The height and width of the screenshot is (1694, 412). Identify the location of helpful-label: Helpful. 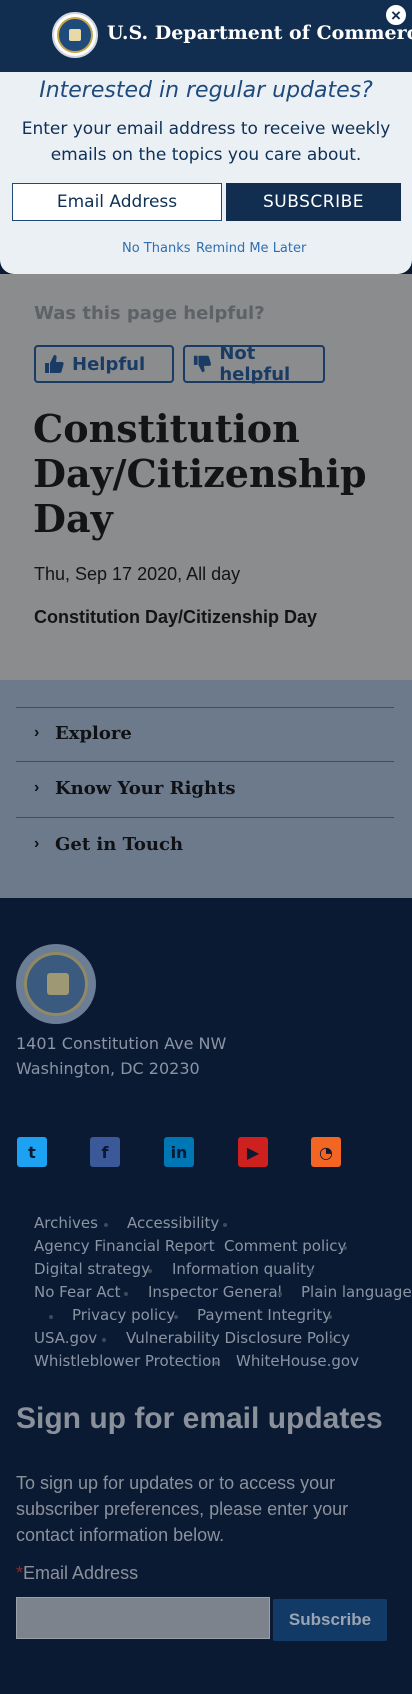
(109, 364).